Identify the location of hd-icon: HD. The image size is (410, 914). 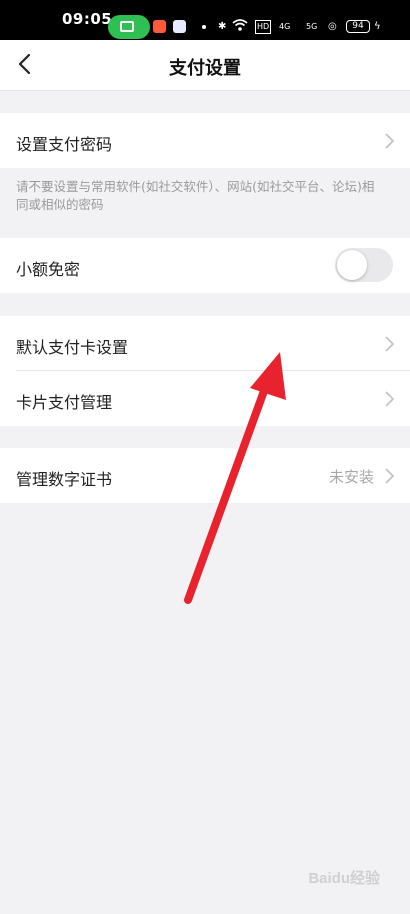
(263, 27).